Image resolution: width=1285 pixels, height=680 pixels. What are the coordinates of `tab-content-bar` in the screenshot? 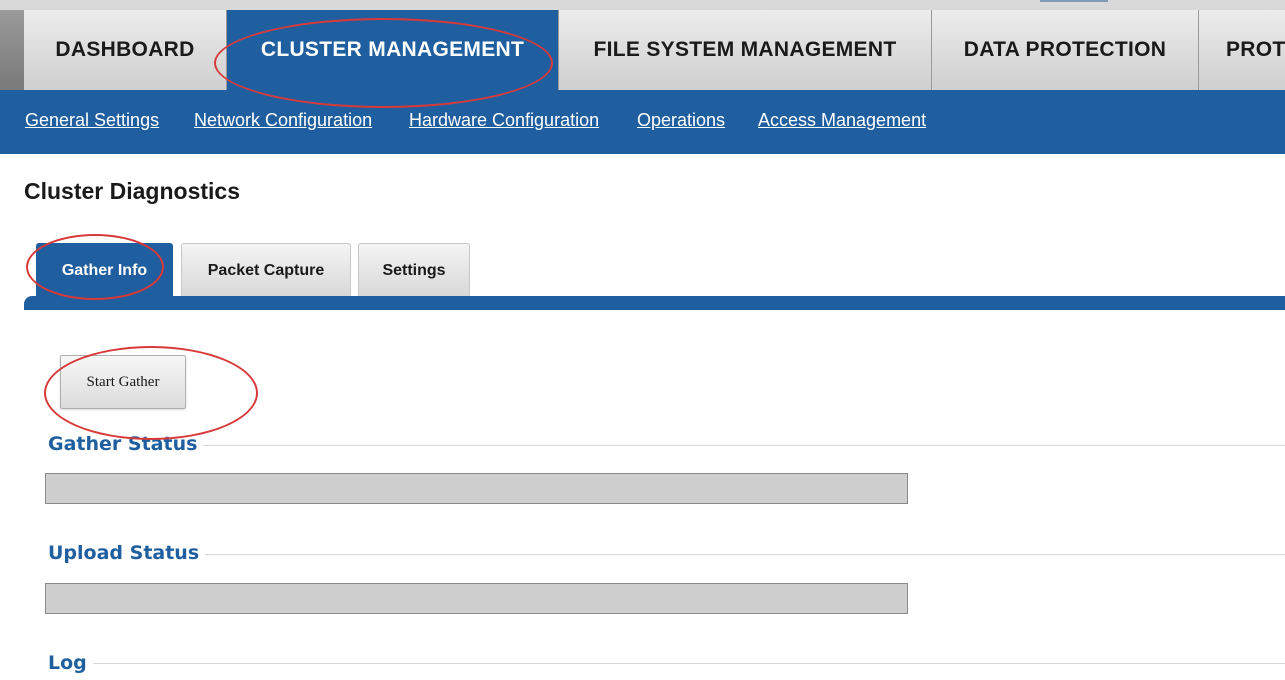 It's located at (654, 303).